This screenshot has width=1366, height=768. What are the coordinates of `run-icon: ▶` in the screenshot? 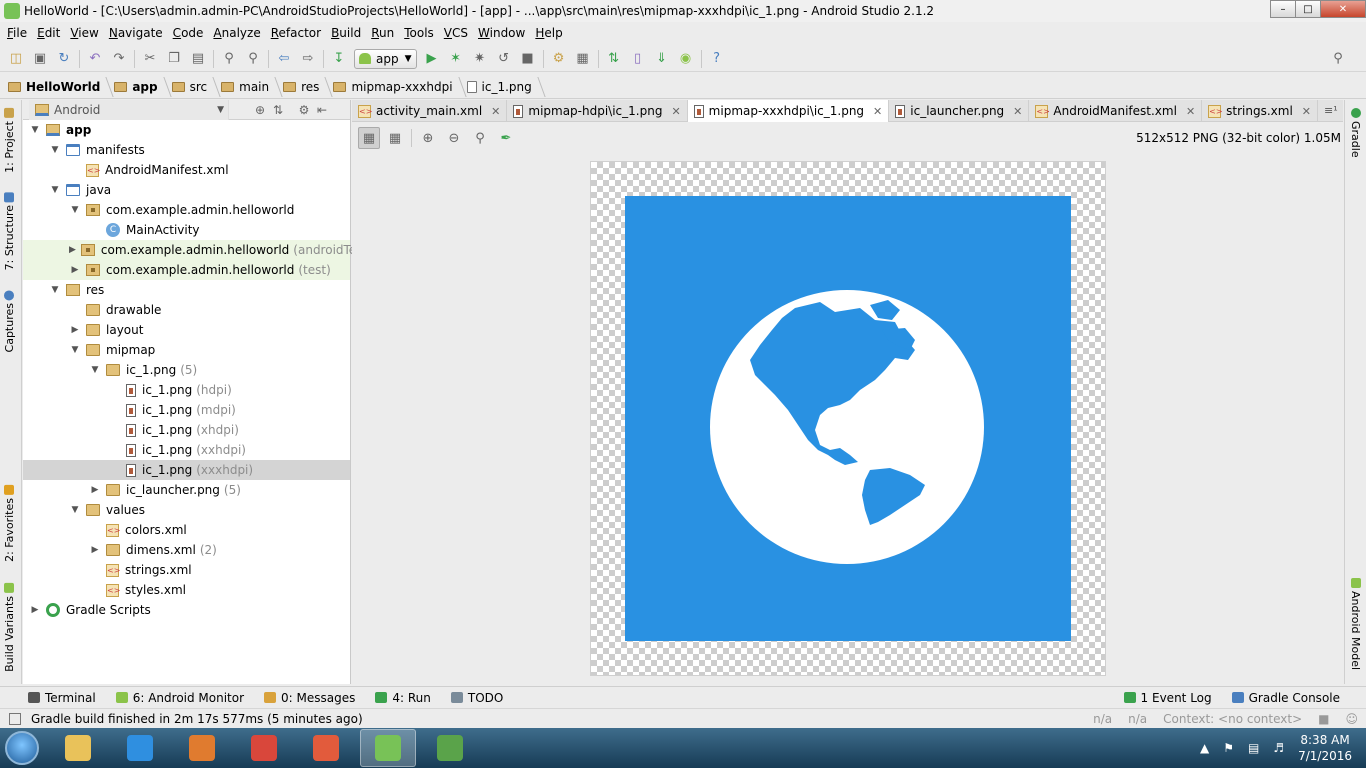 It's located at (432, 59).